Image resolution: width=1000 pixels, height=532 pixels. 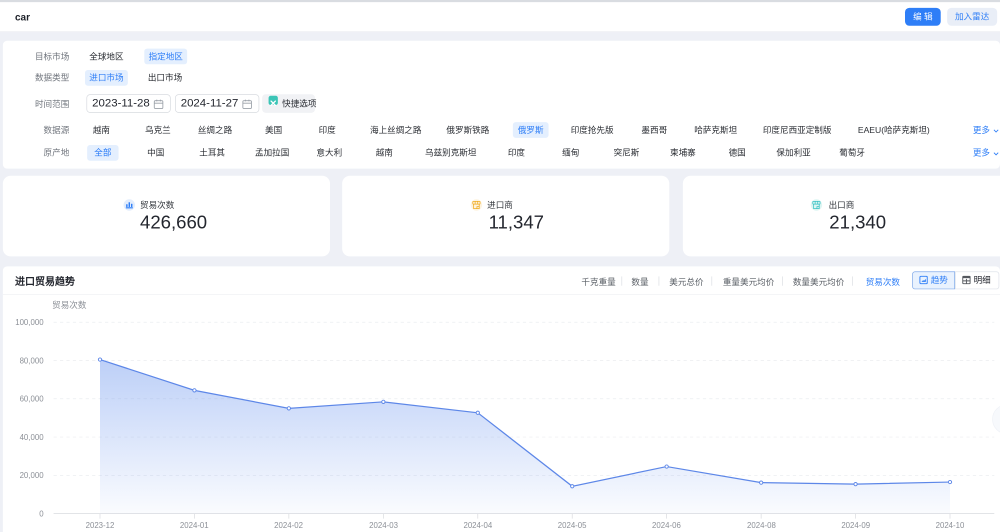 I want to click on svg-text: 2024-06, so click(x=666, y=525).